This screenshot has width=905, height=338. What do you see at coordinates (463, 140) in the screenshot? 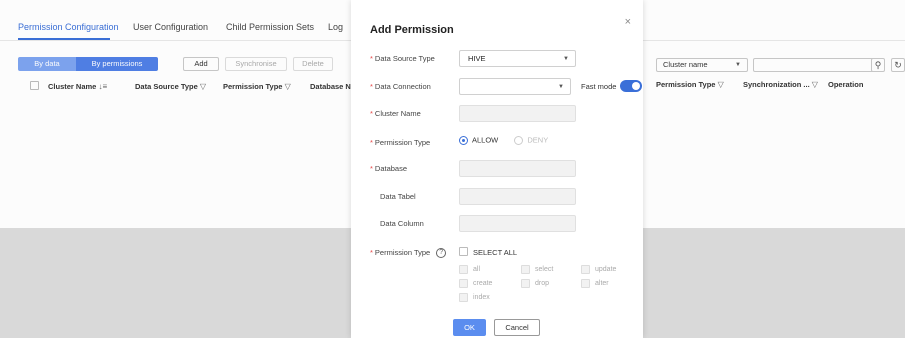
I see `radio-selected-icon` at bounding box center [463, 140].